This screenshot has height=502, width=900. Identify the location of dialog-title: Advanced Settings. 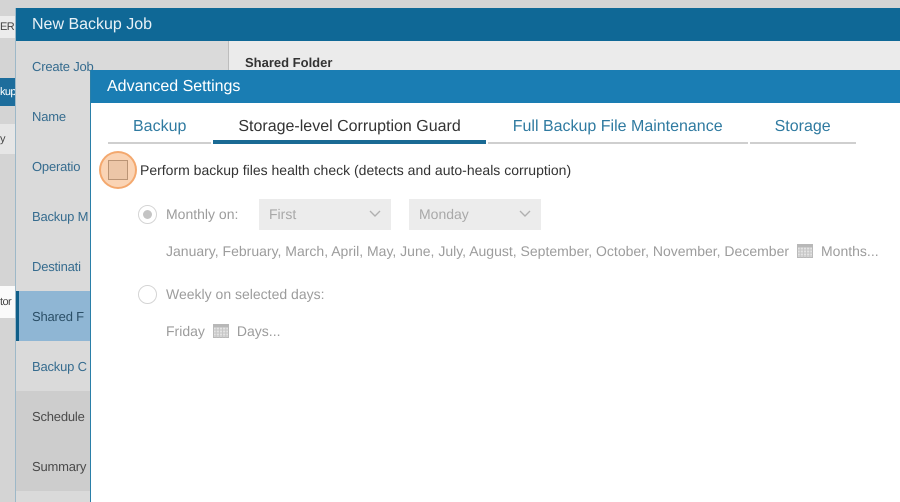
(495, 86).